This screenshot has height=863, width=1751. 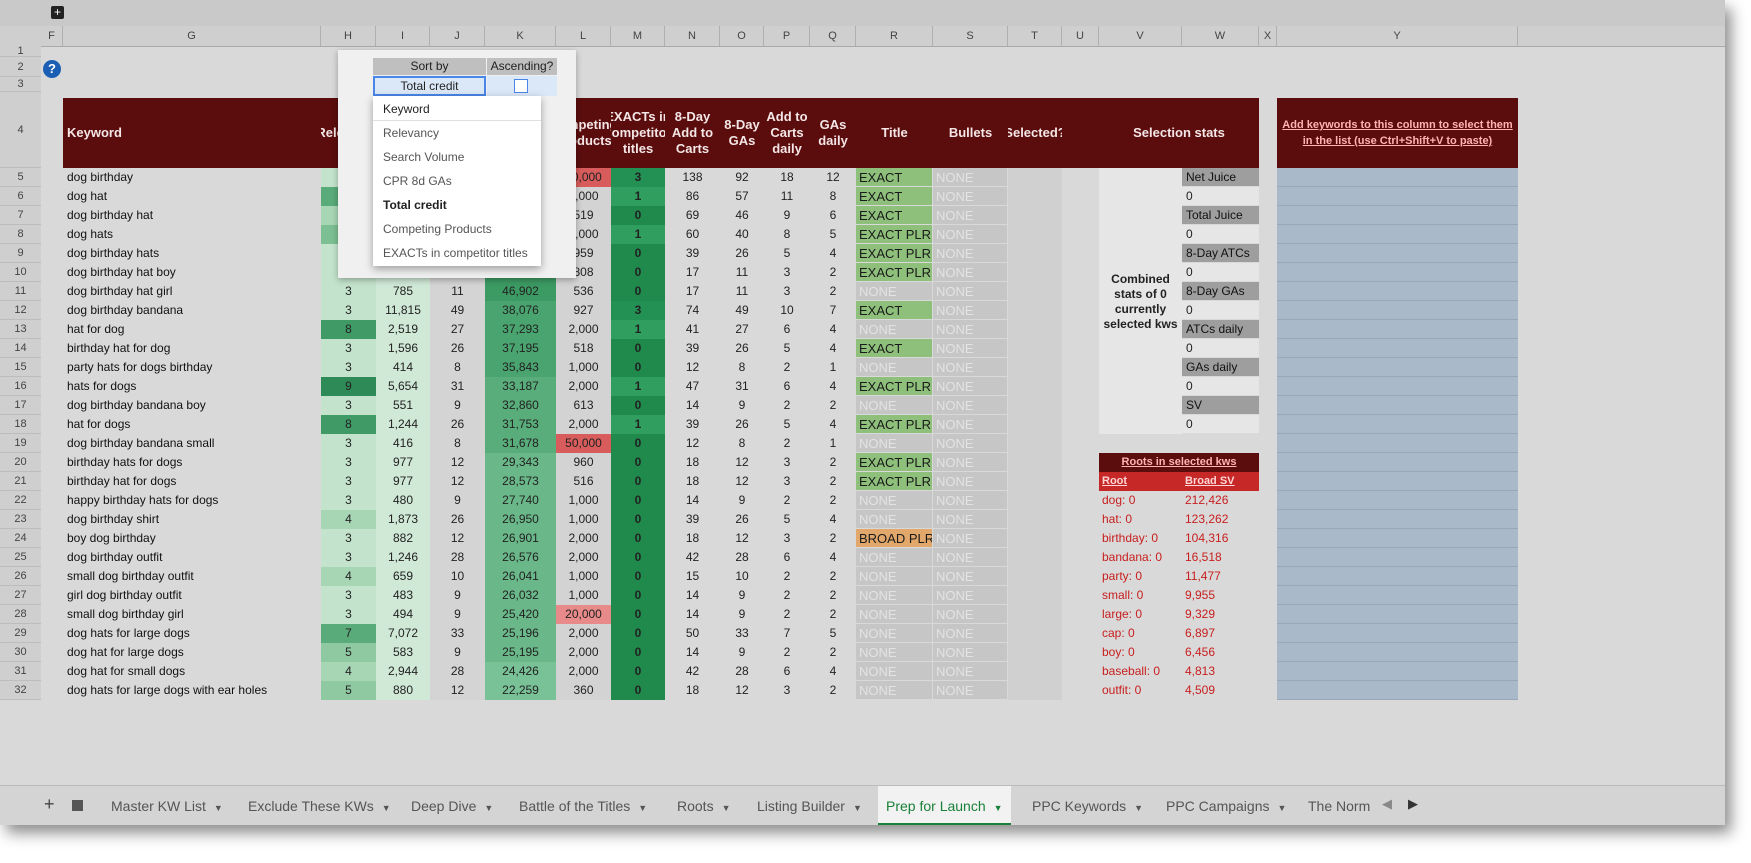 I want to click on total-credit-cell: 22,259, so click(x=520, y=690).